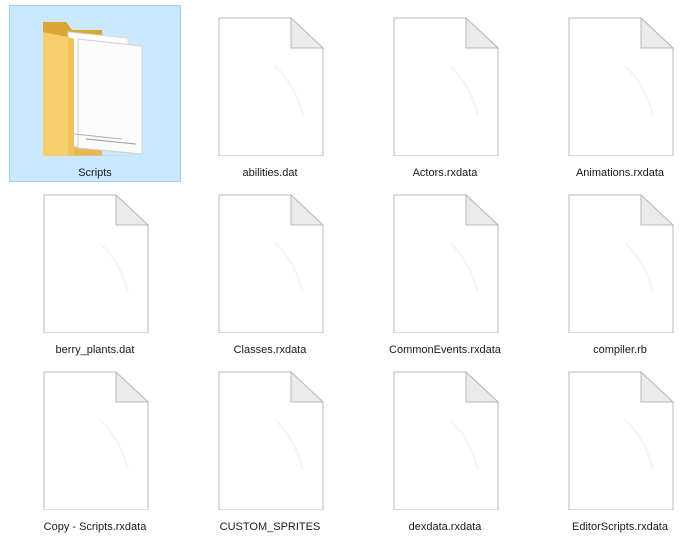  I want to click on file-item-classes-rxdata: Classes.rxdata, so click(270, 270).